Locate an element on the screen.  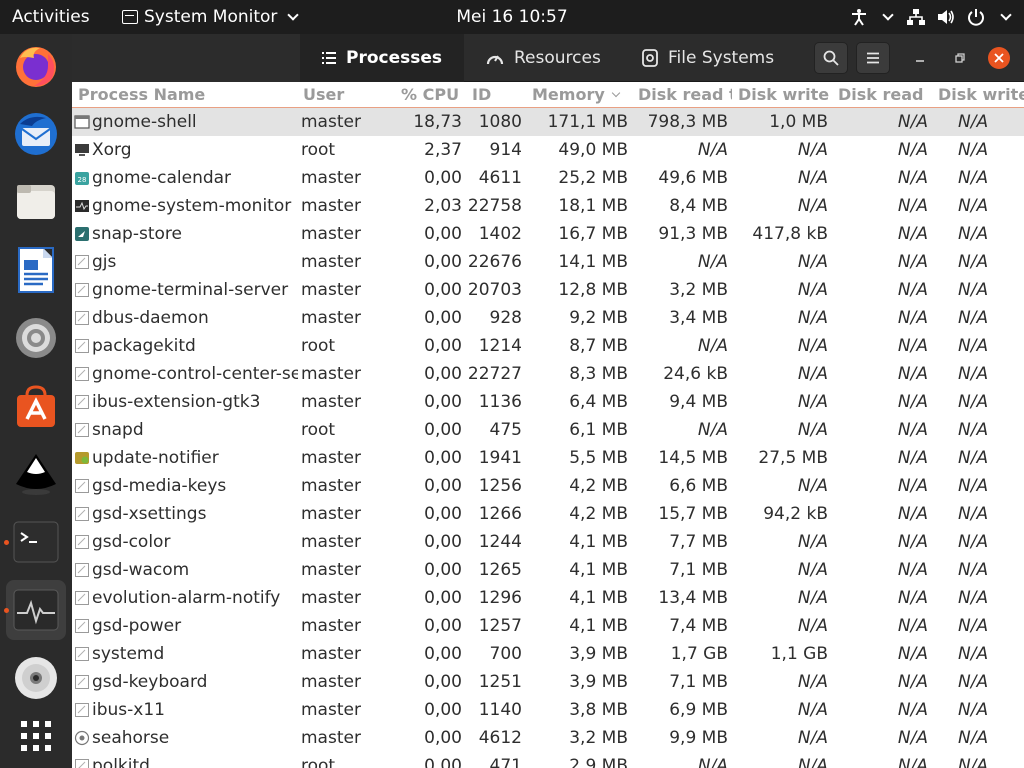
clock: Mei 16 10:57 is located at coordinates (511, 17).